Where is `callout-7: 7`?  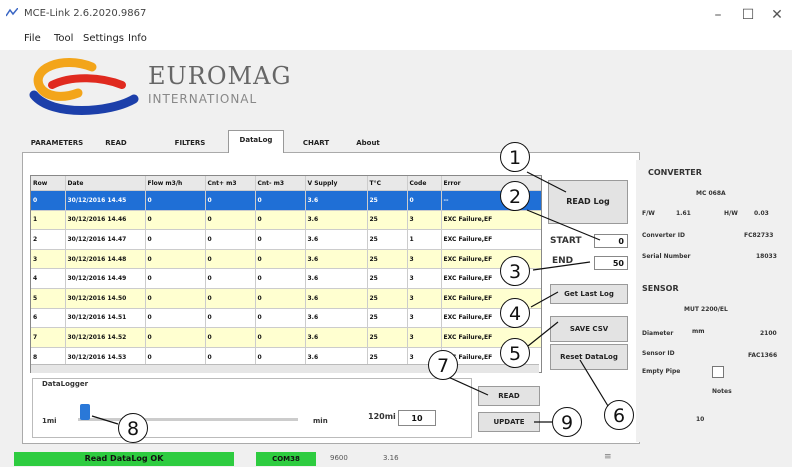 callout-7: 7 is located at coordinates (443, 365).